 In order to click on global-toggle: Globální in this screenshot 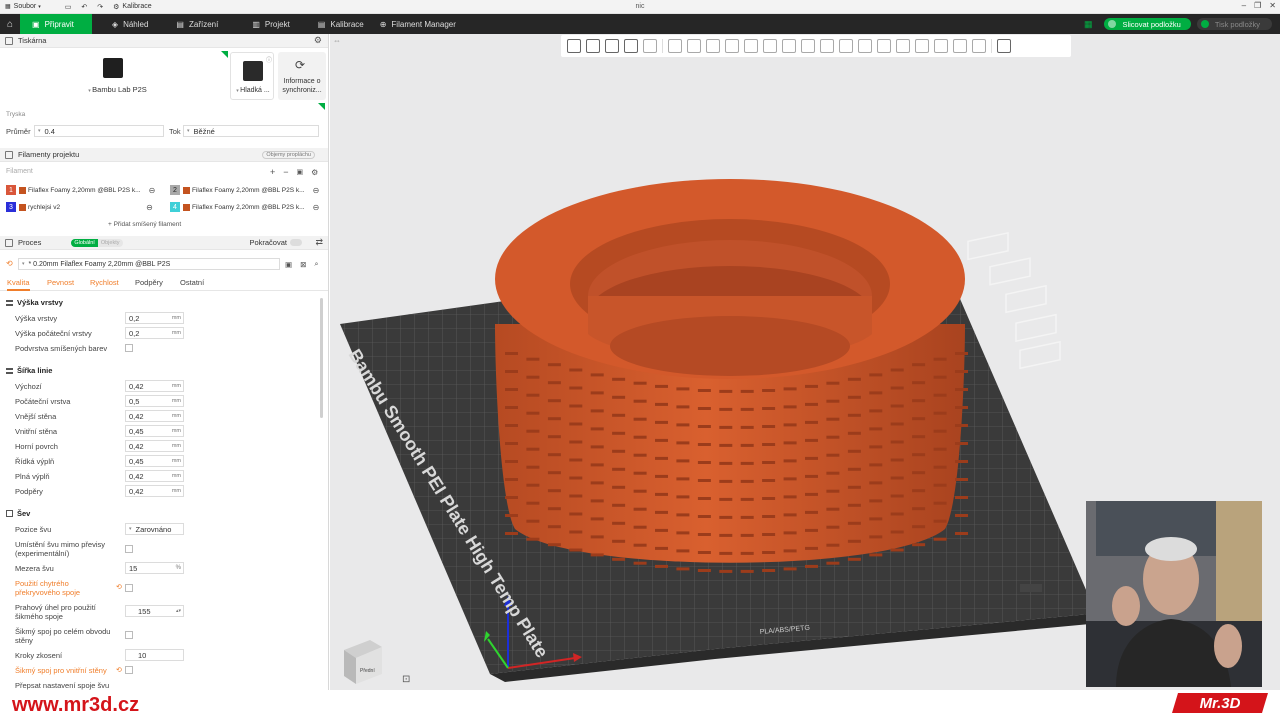, I will do `click(84, 242)`.